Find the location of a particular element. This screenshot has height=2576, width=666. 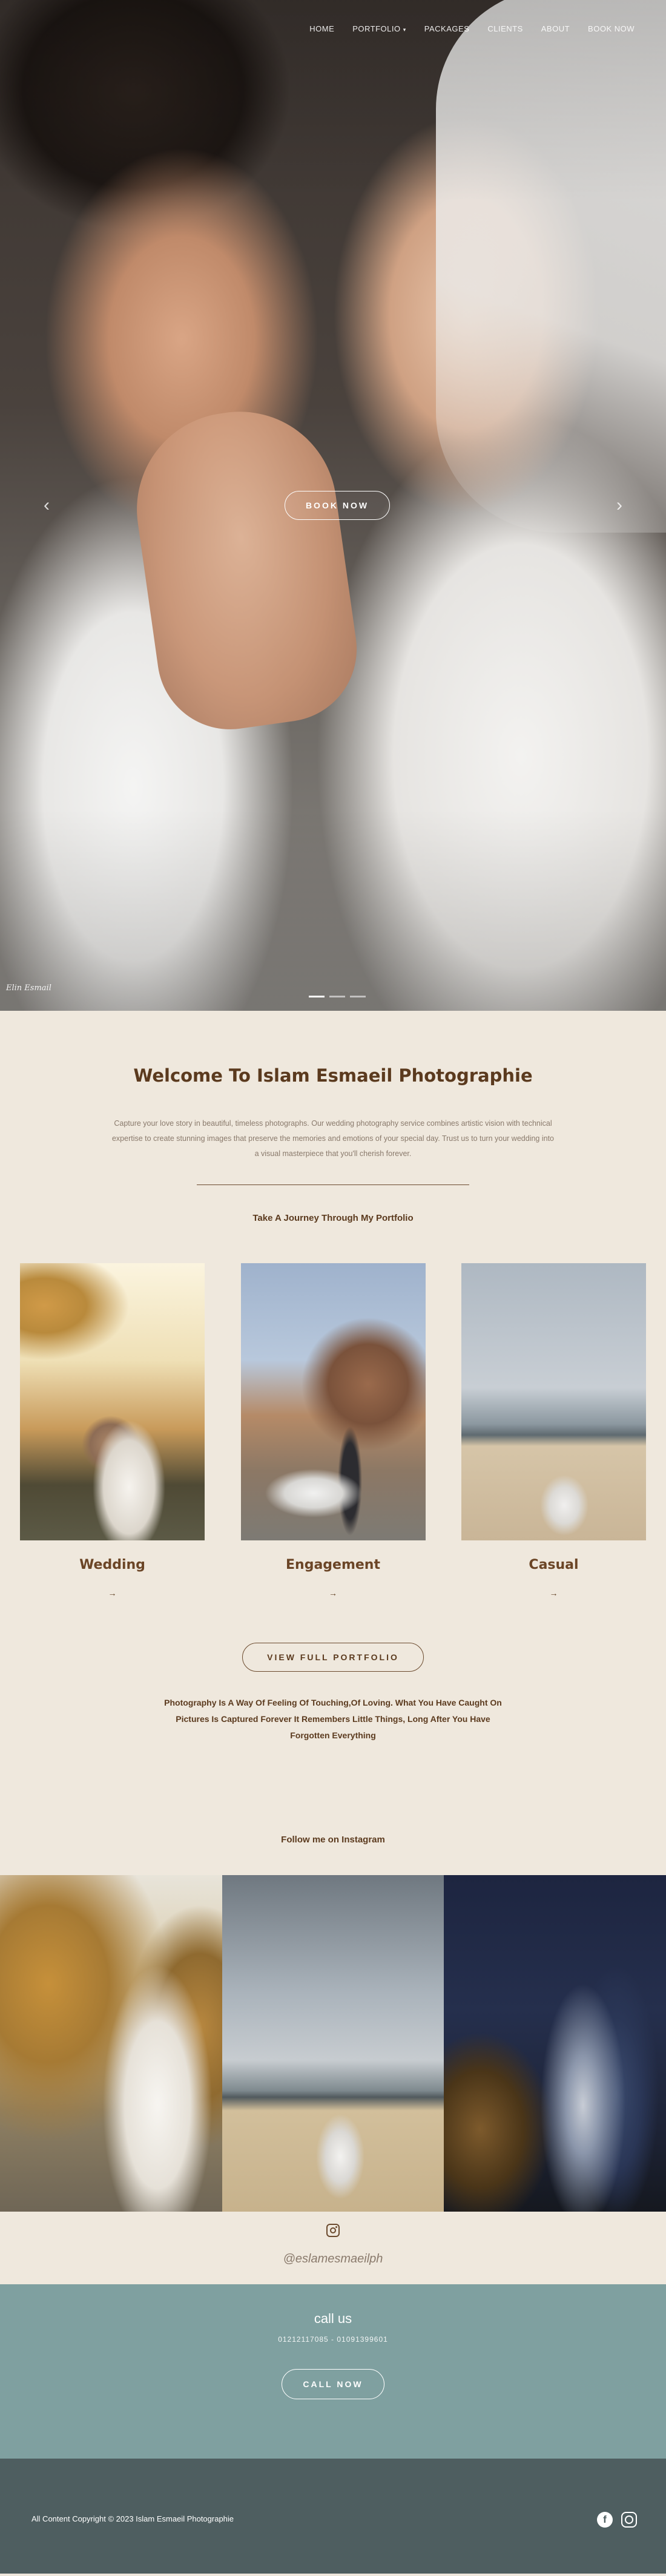

instagram-handle: @eslamesmaeilph is located at coordinates (333, 2259).